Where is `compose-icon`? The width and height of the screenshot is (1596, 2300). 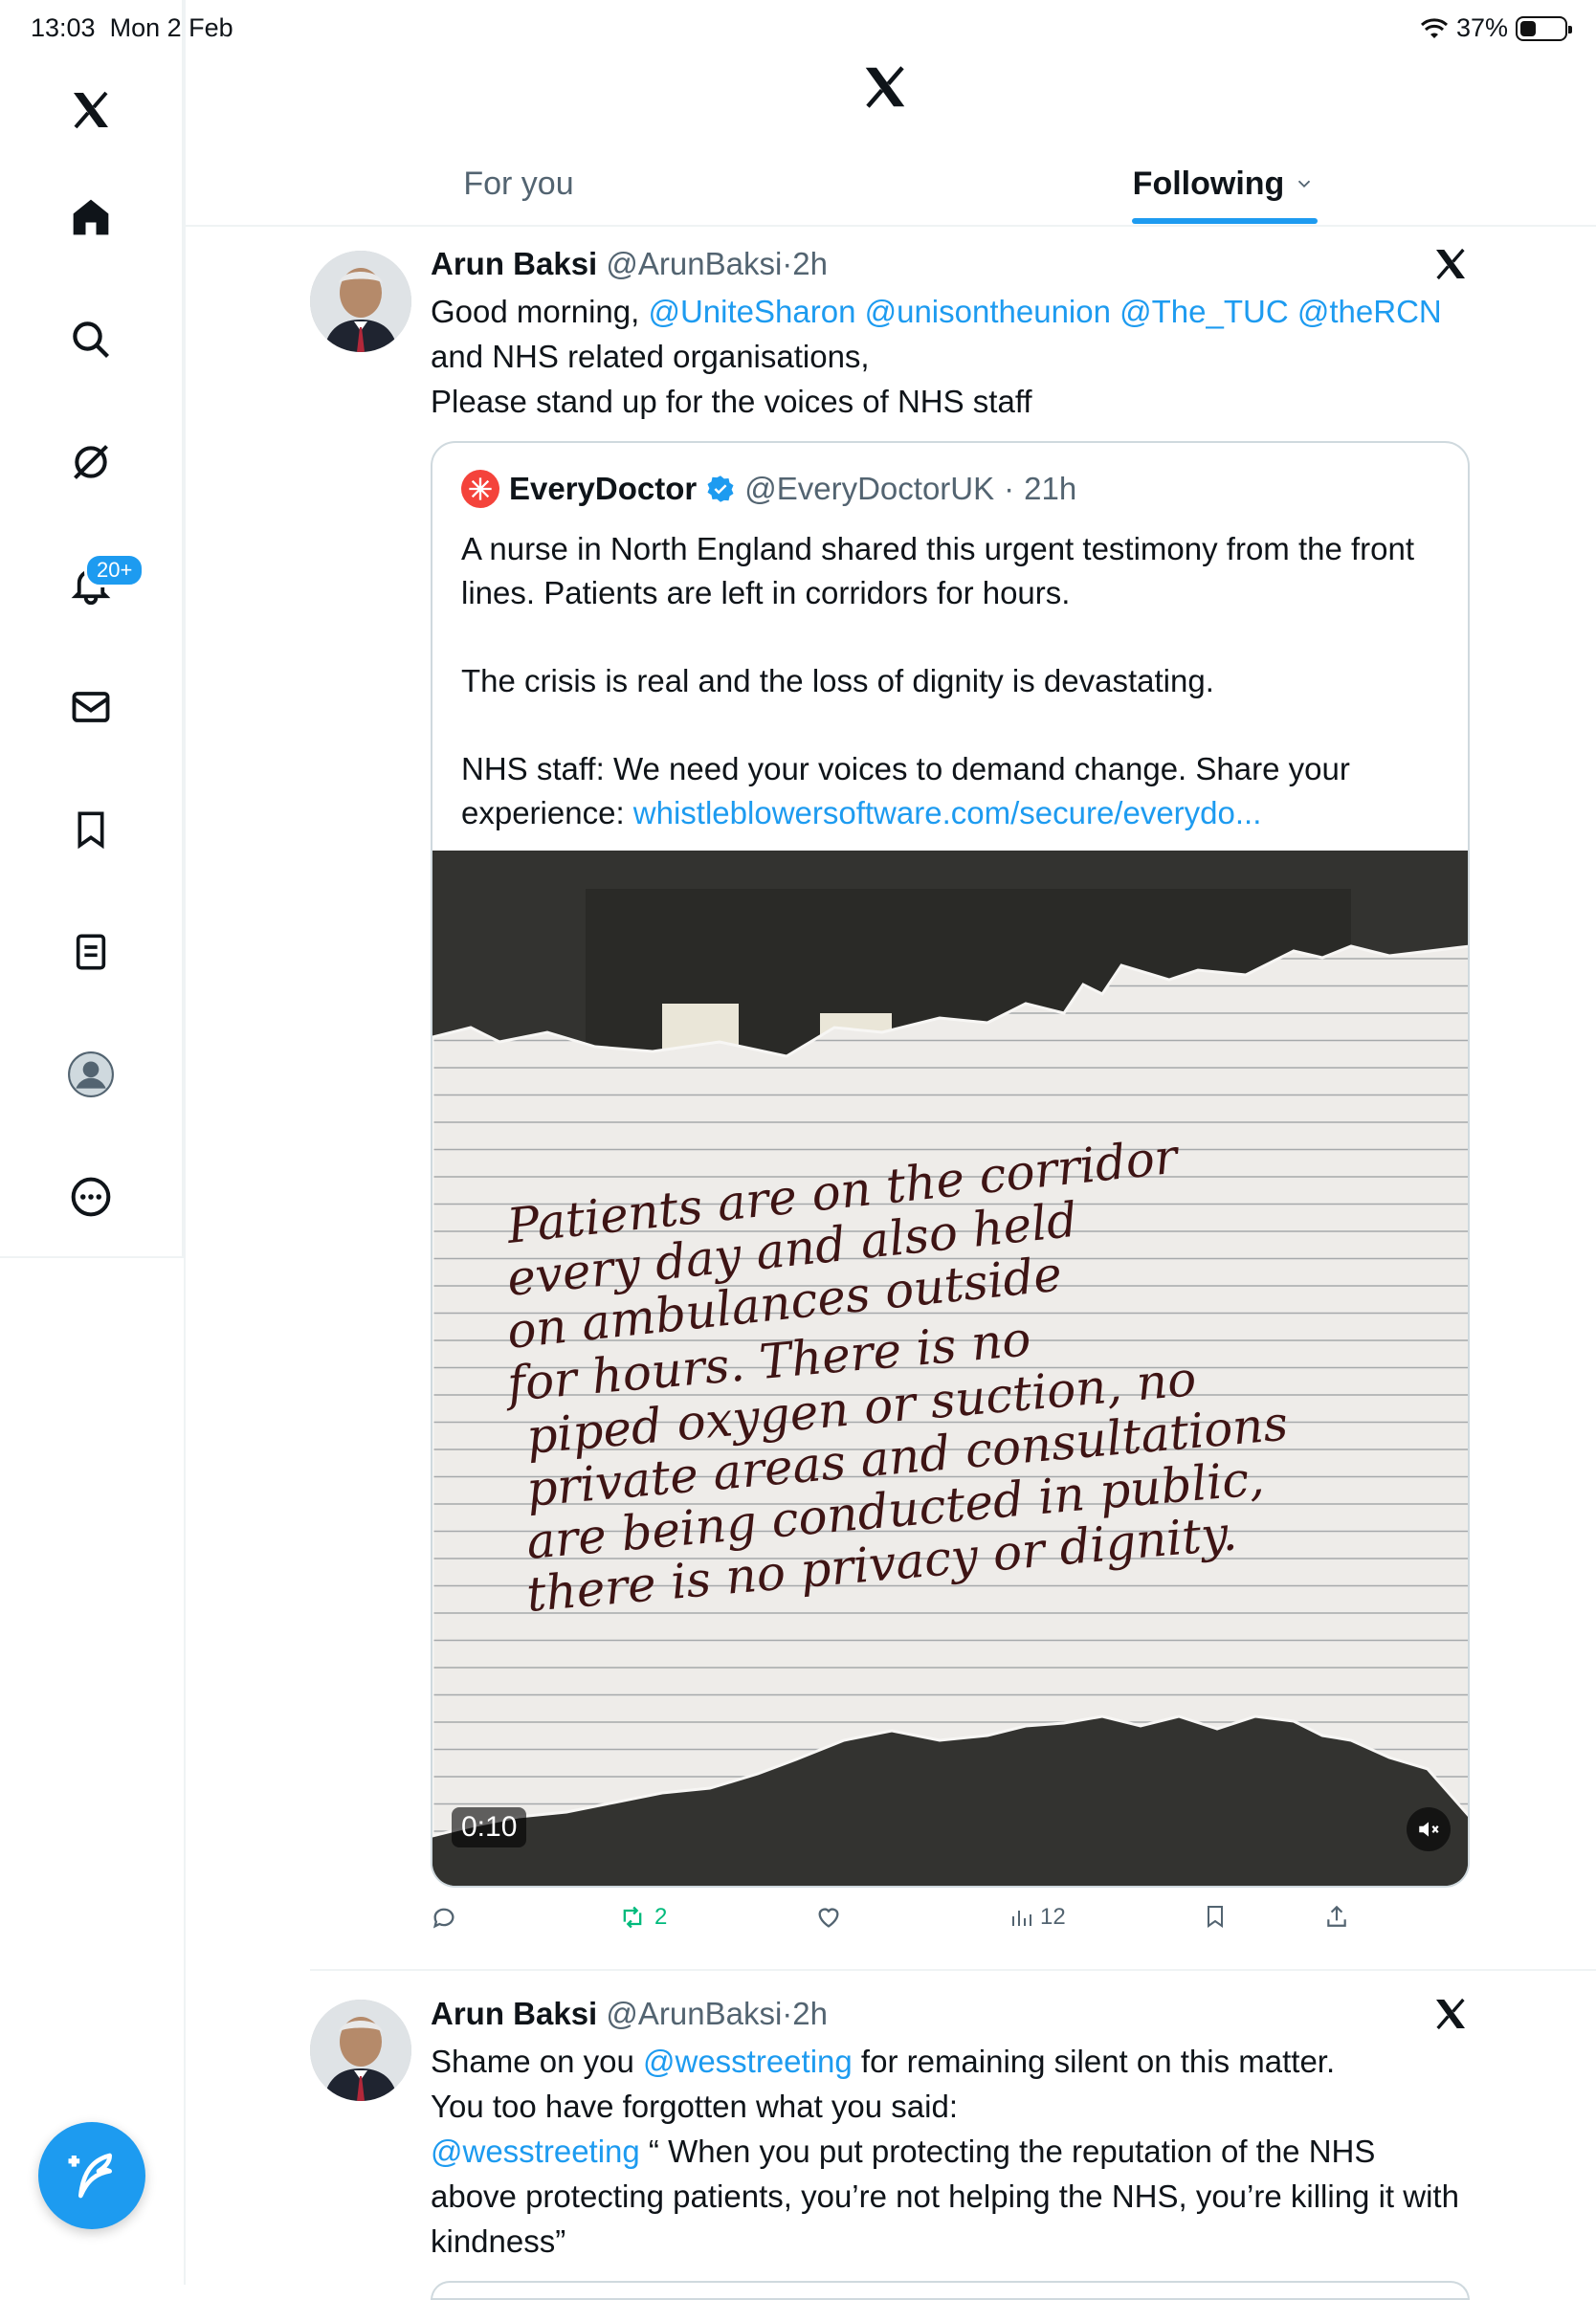 compose-icon is located at coordinates (90, 2176).